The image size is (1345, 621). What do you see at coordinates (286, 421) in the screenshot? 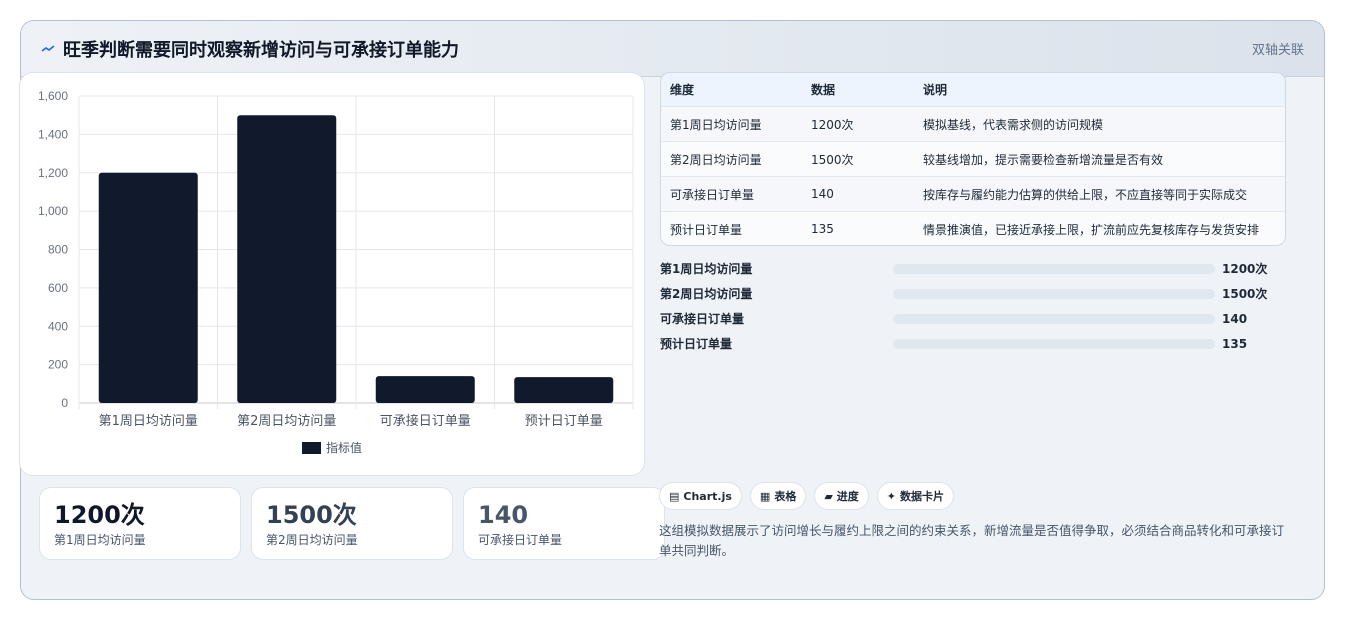
I see `x-tick-label: 第2周日均访问量` at bounding box center [286, 421].